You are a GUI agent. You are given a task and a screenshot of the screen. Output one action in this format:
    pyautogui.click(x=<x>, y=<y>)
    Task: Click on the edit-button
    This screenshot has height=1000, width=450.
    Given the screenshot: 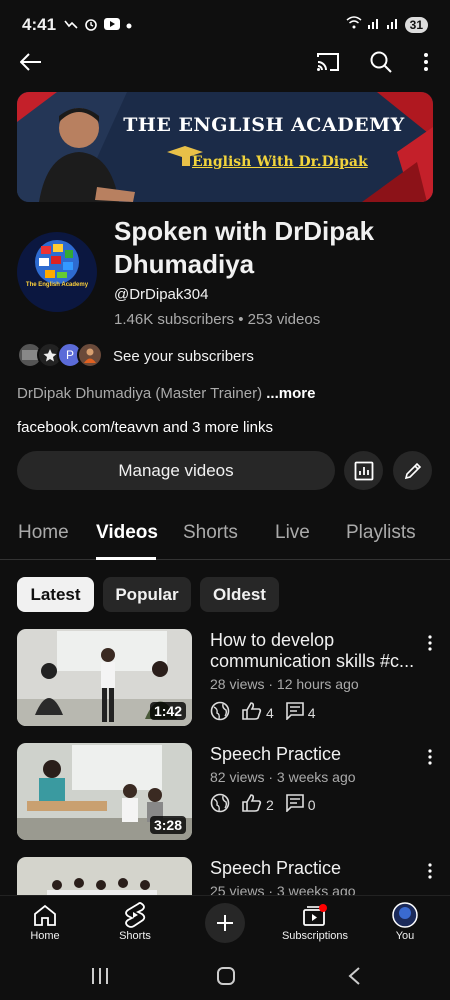 What is the action you would take?
    pyautogui.click(x=412, y=470)
    